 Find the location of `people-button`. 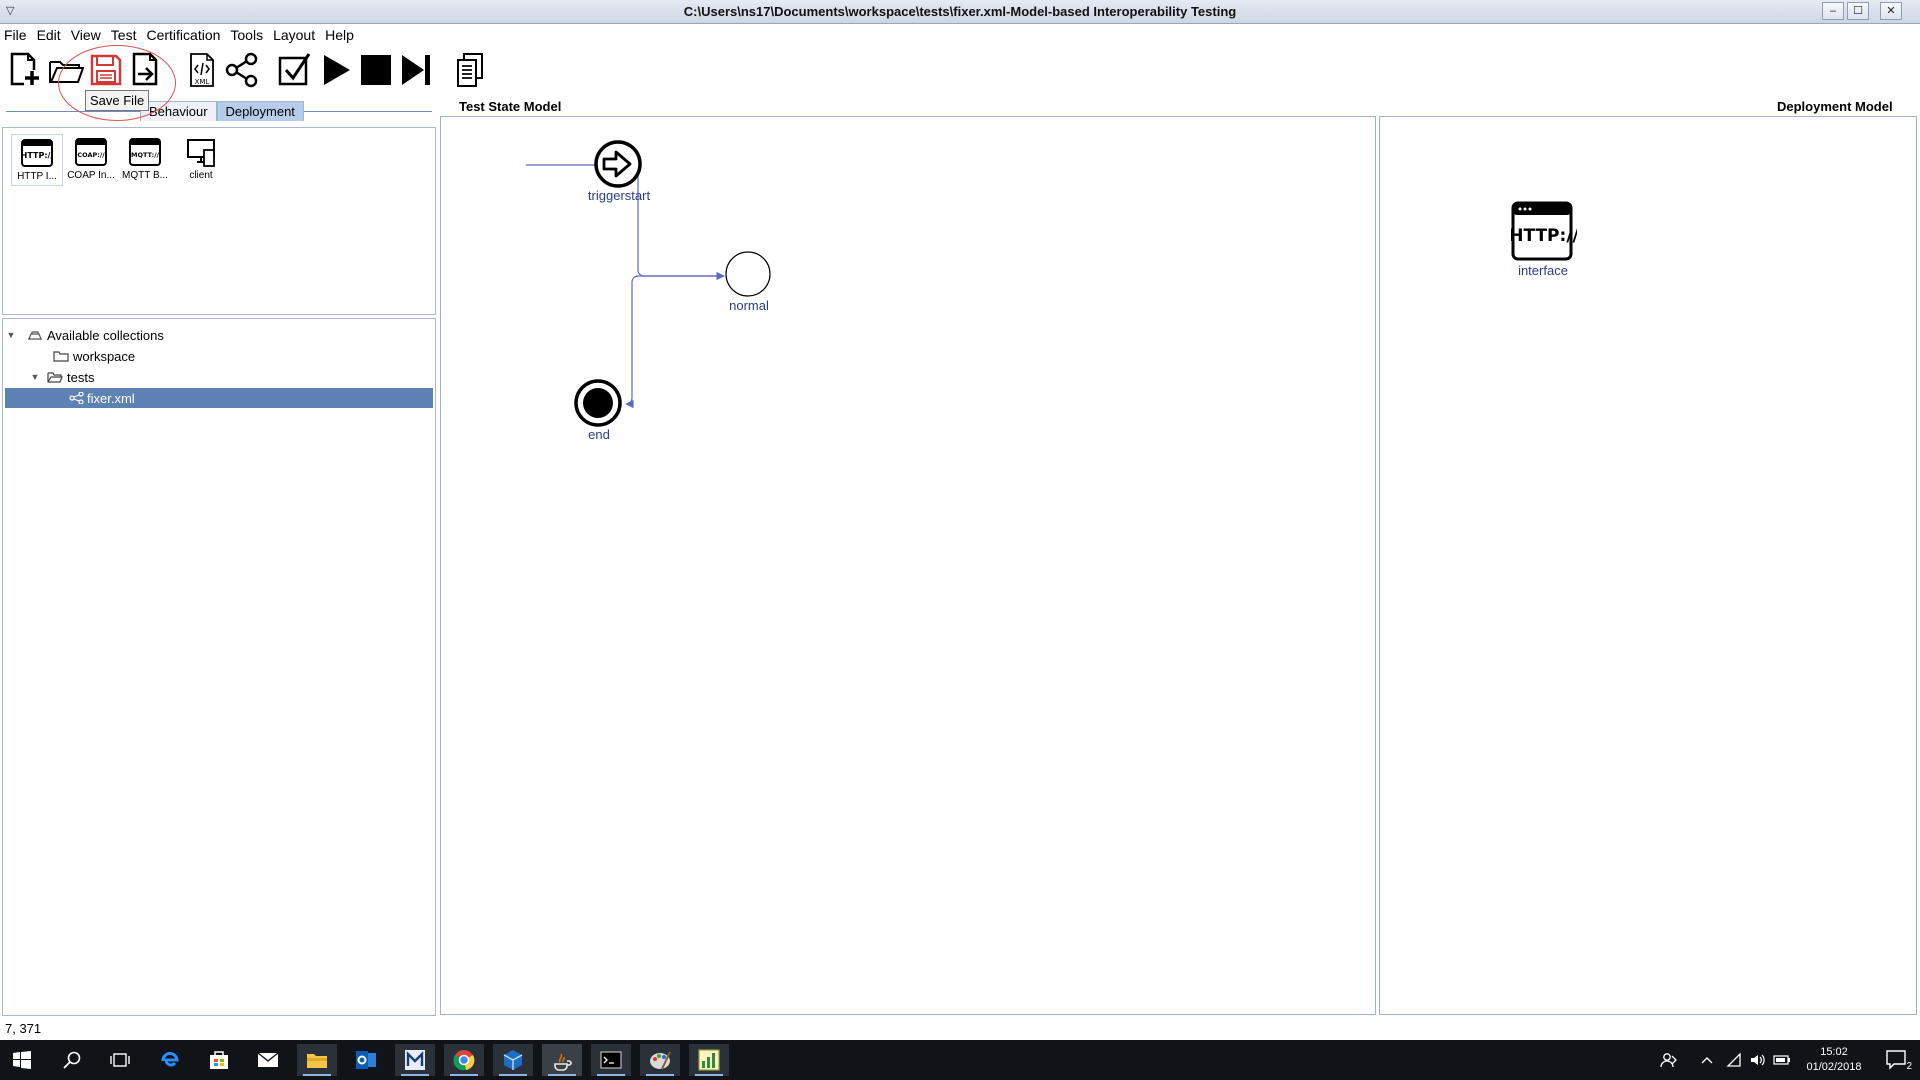

people-button is located at coordinates (1669, 1060).